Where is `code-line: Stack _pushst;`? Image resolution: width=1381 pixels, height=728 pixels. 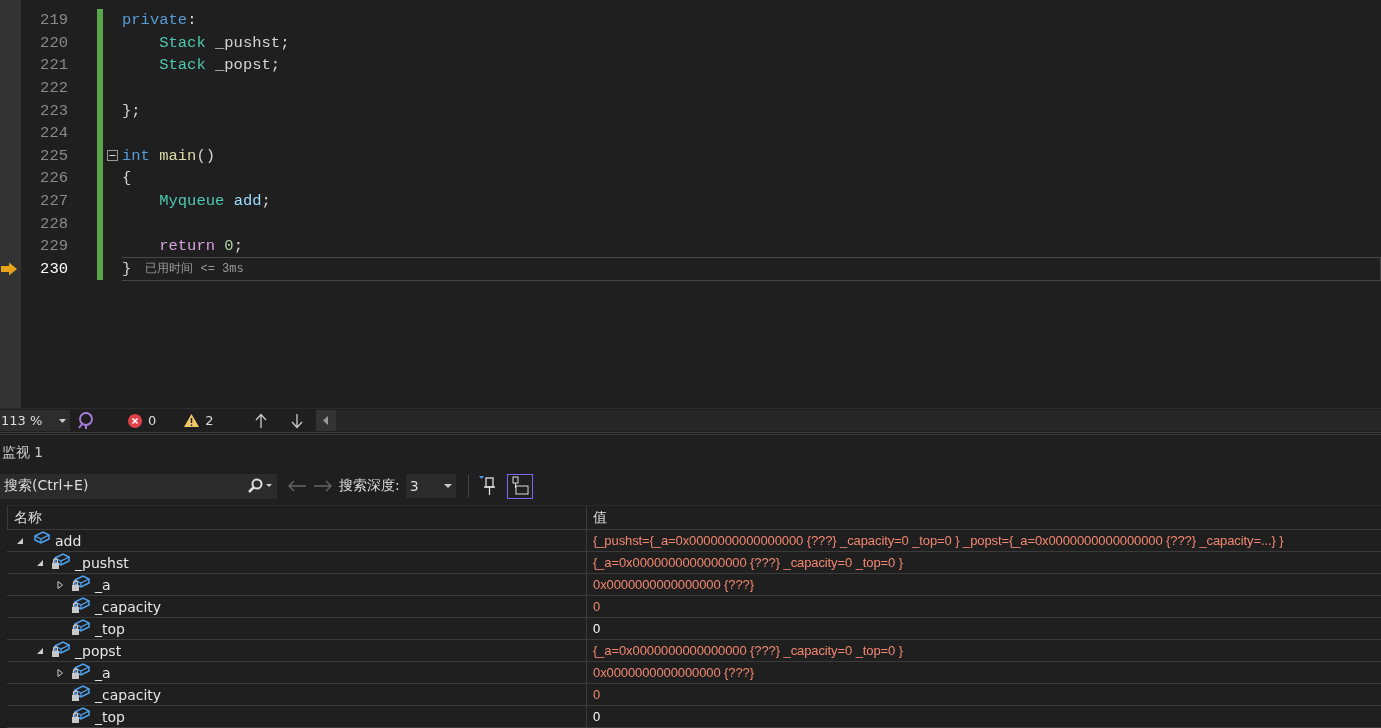 code-line: Stack _pushst; is located at coordinates (224, 42).